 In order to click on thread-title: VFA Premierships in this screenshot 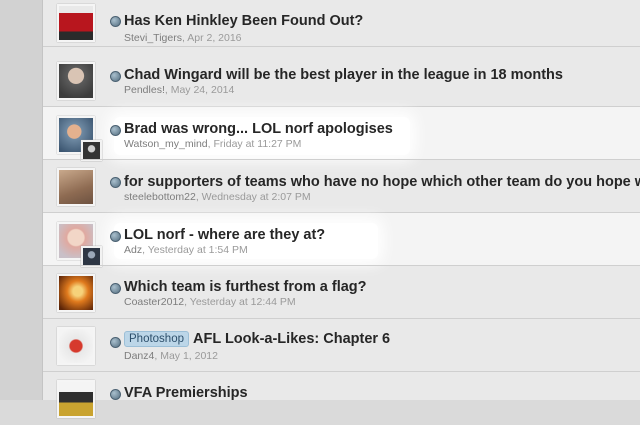, I will do `click(186, 393)`.